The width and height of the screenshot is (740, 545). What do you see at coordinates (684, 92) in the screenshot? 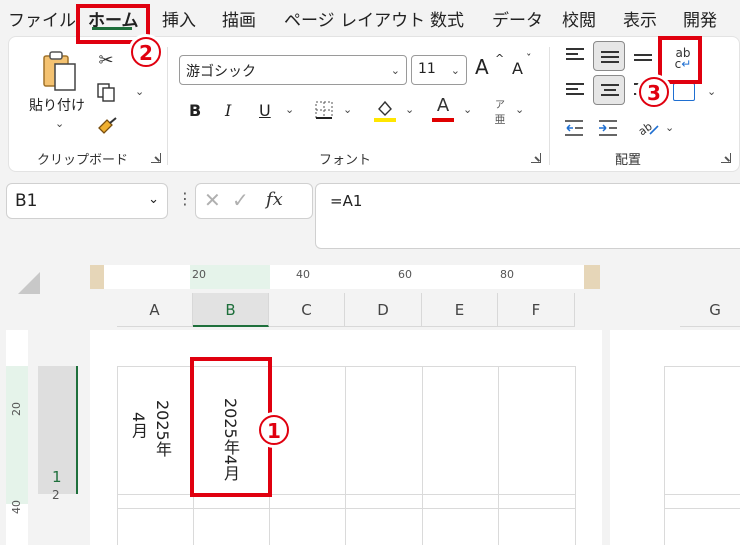
I see `merge-center-icon` at bounding box center [684, 92].